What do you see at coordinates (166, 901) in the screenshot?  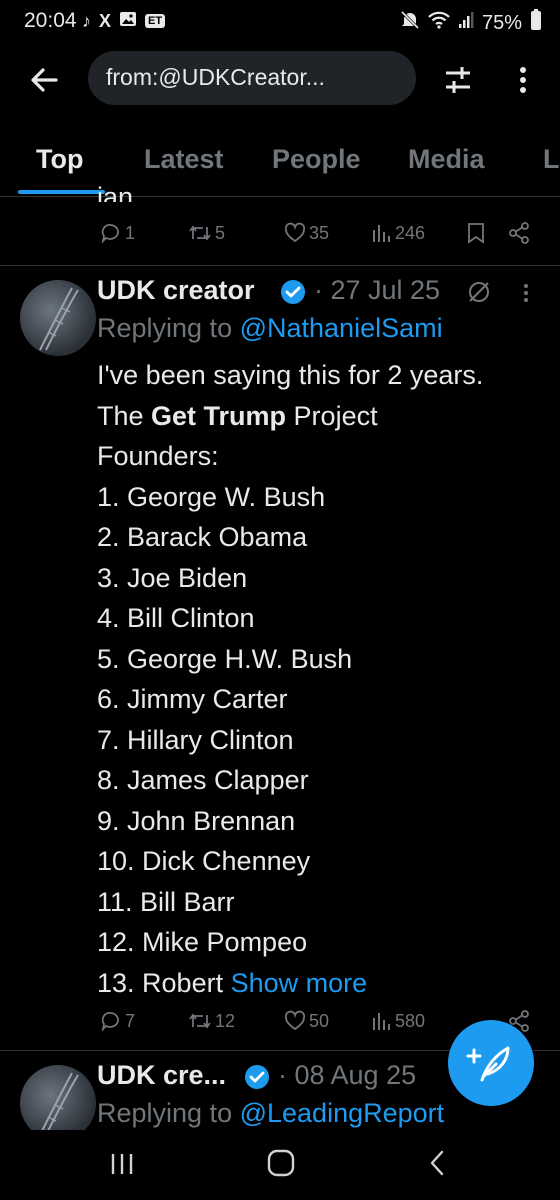 I see `tweet-line: 11. Bill Barr` at bounding box center [166, 901].